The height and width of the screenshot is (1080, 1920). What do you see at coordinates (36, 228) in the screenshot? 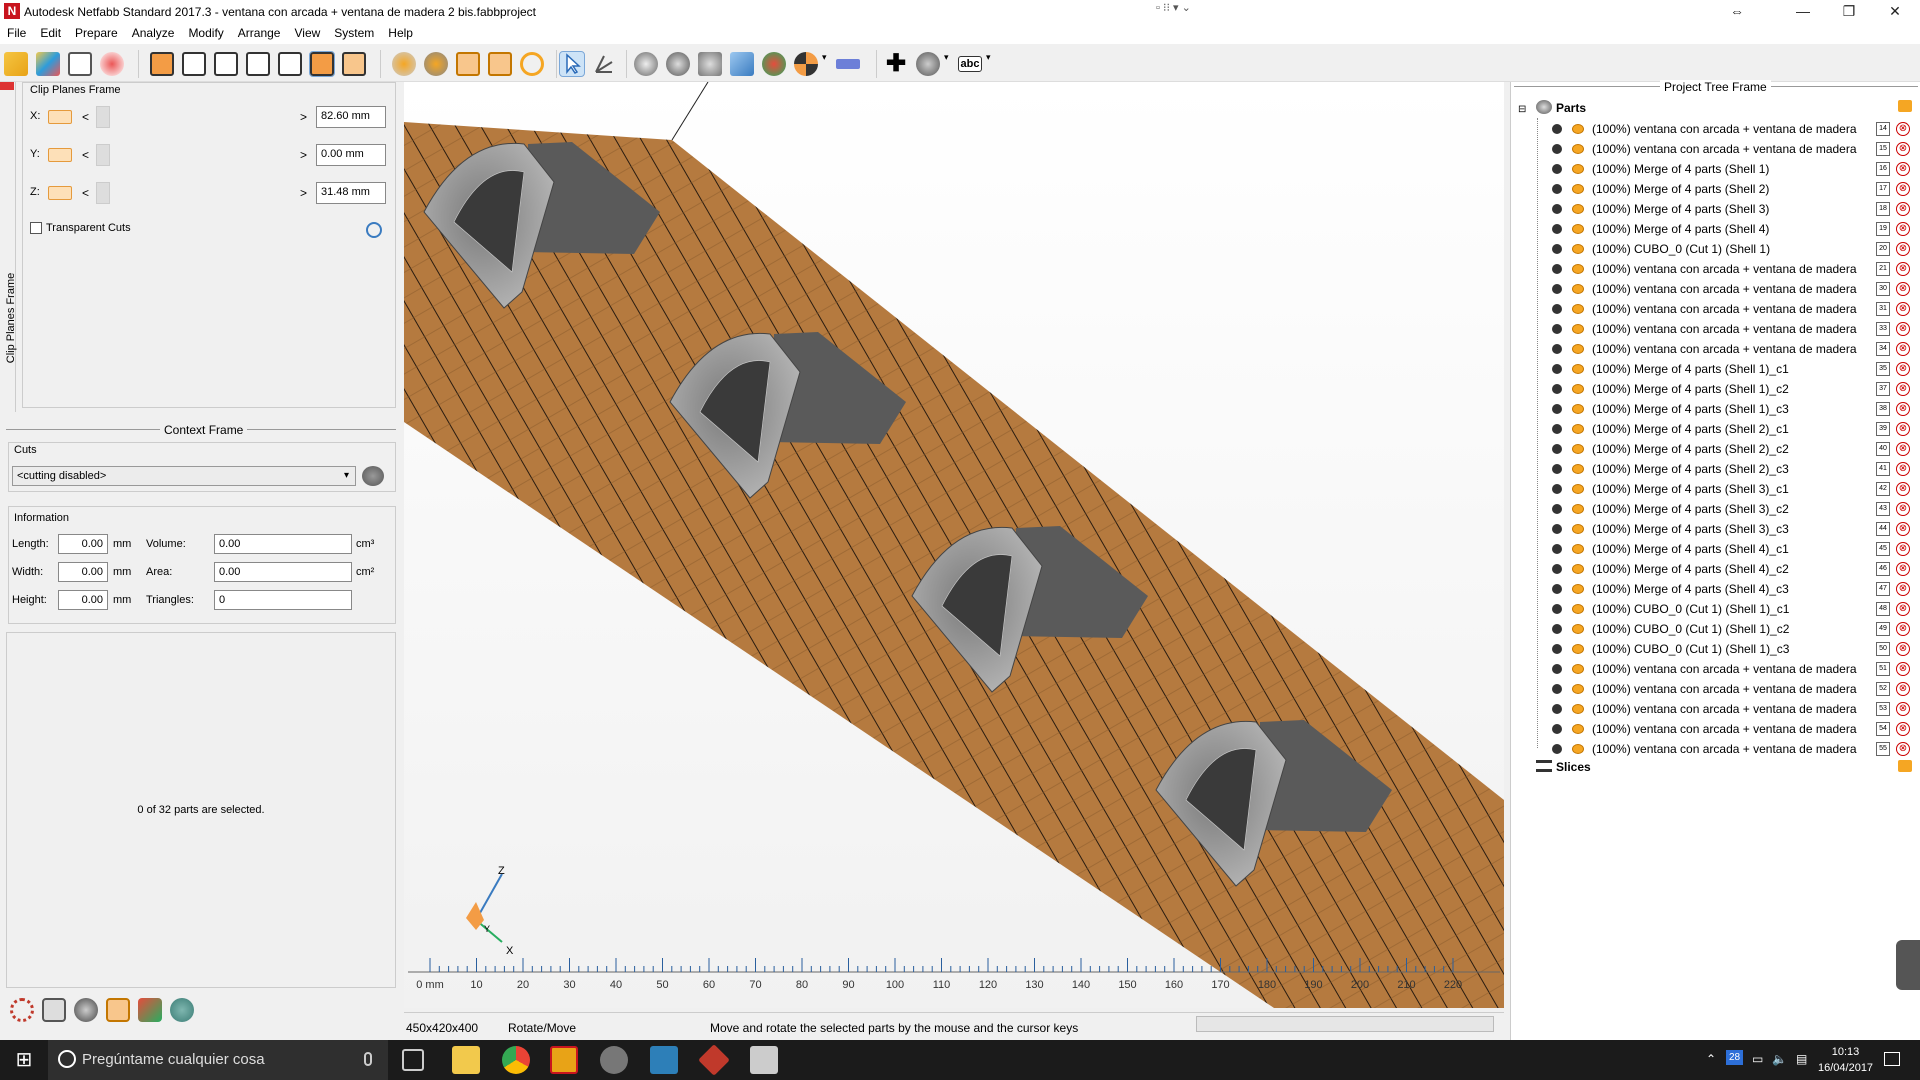
I see `transparent-cuts-checkbox` at bounding box center [36, 228].